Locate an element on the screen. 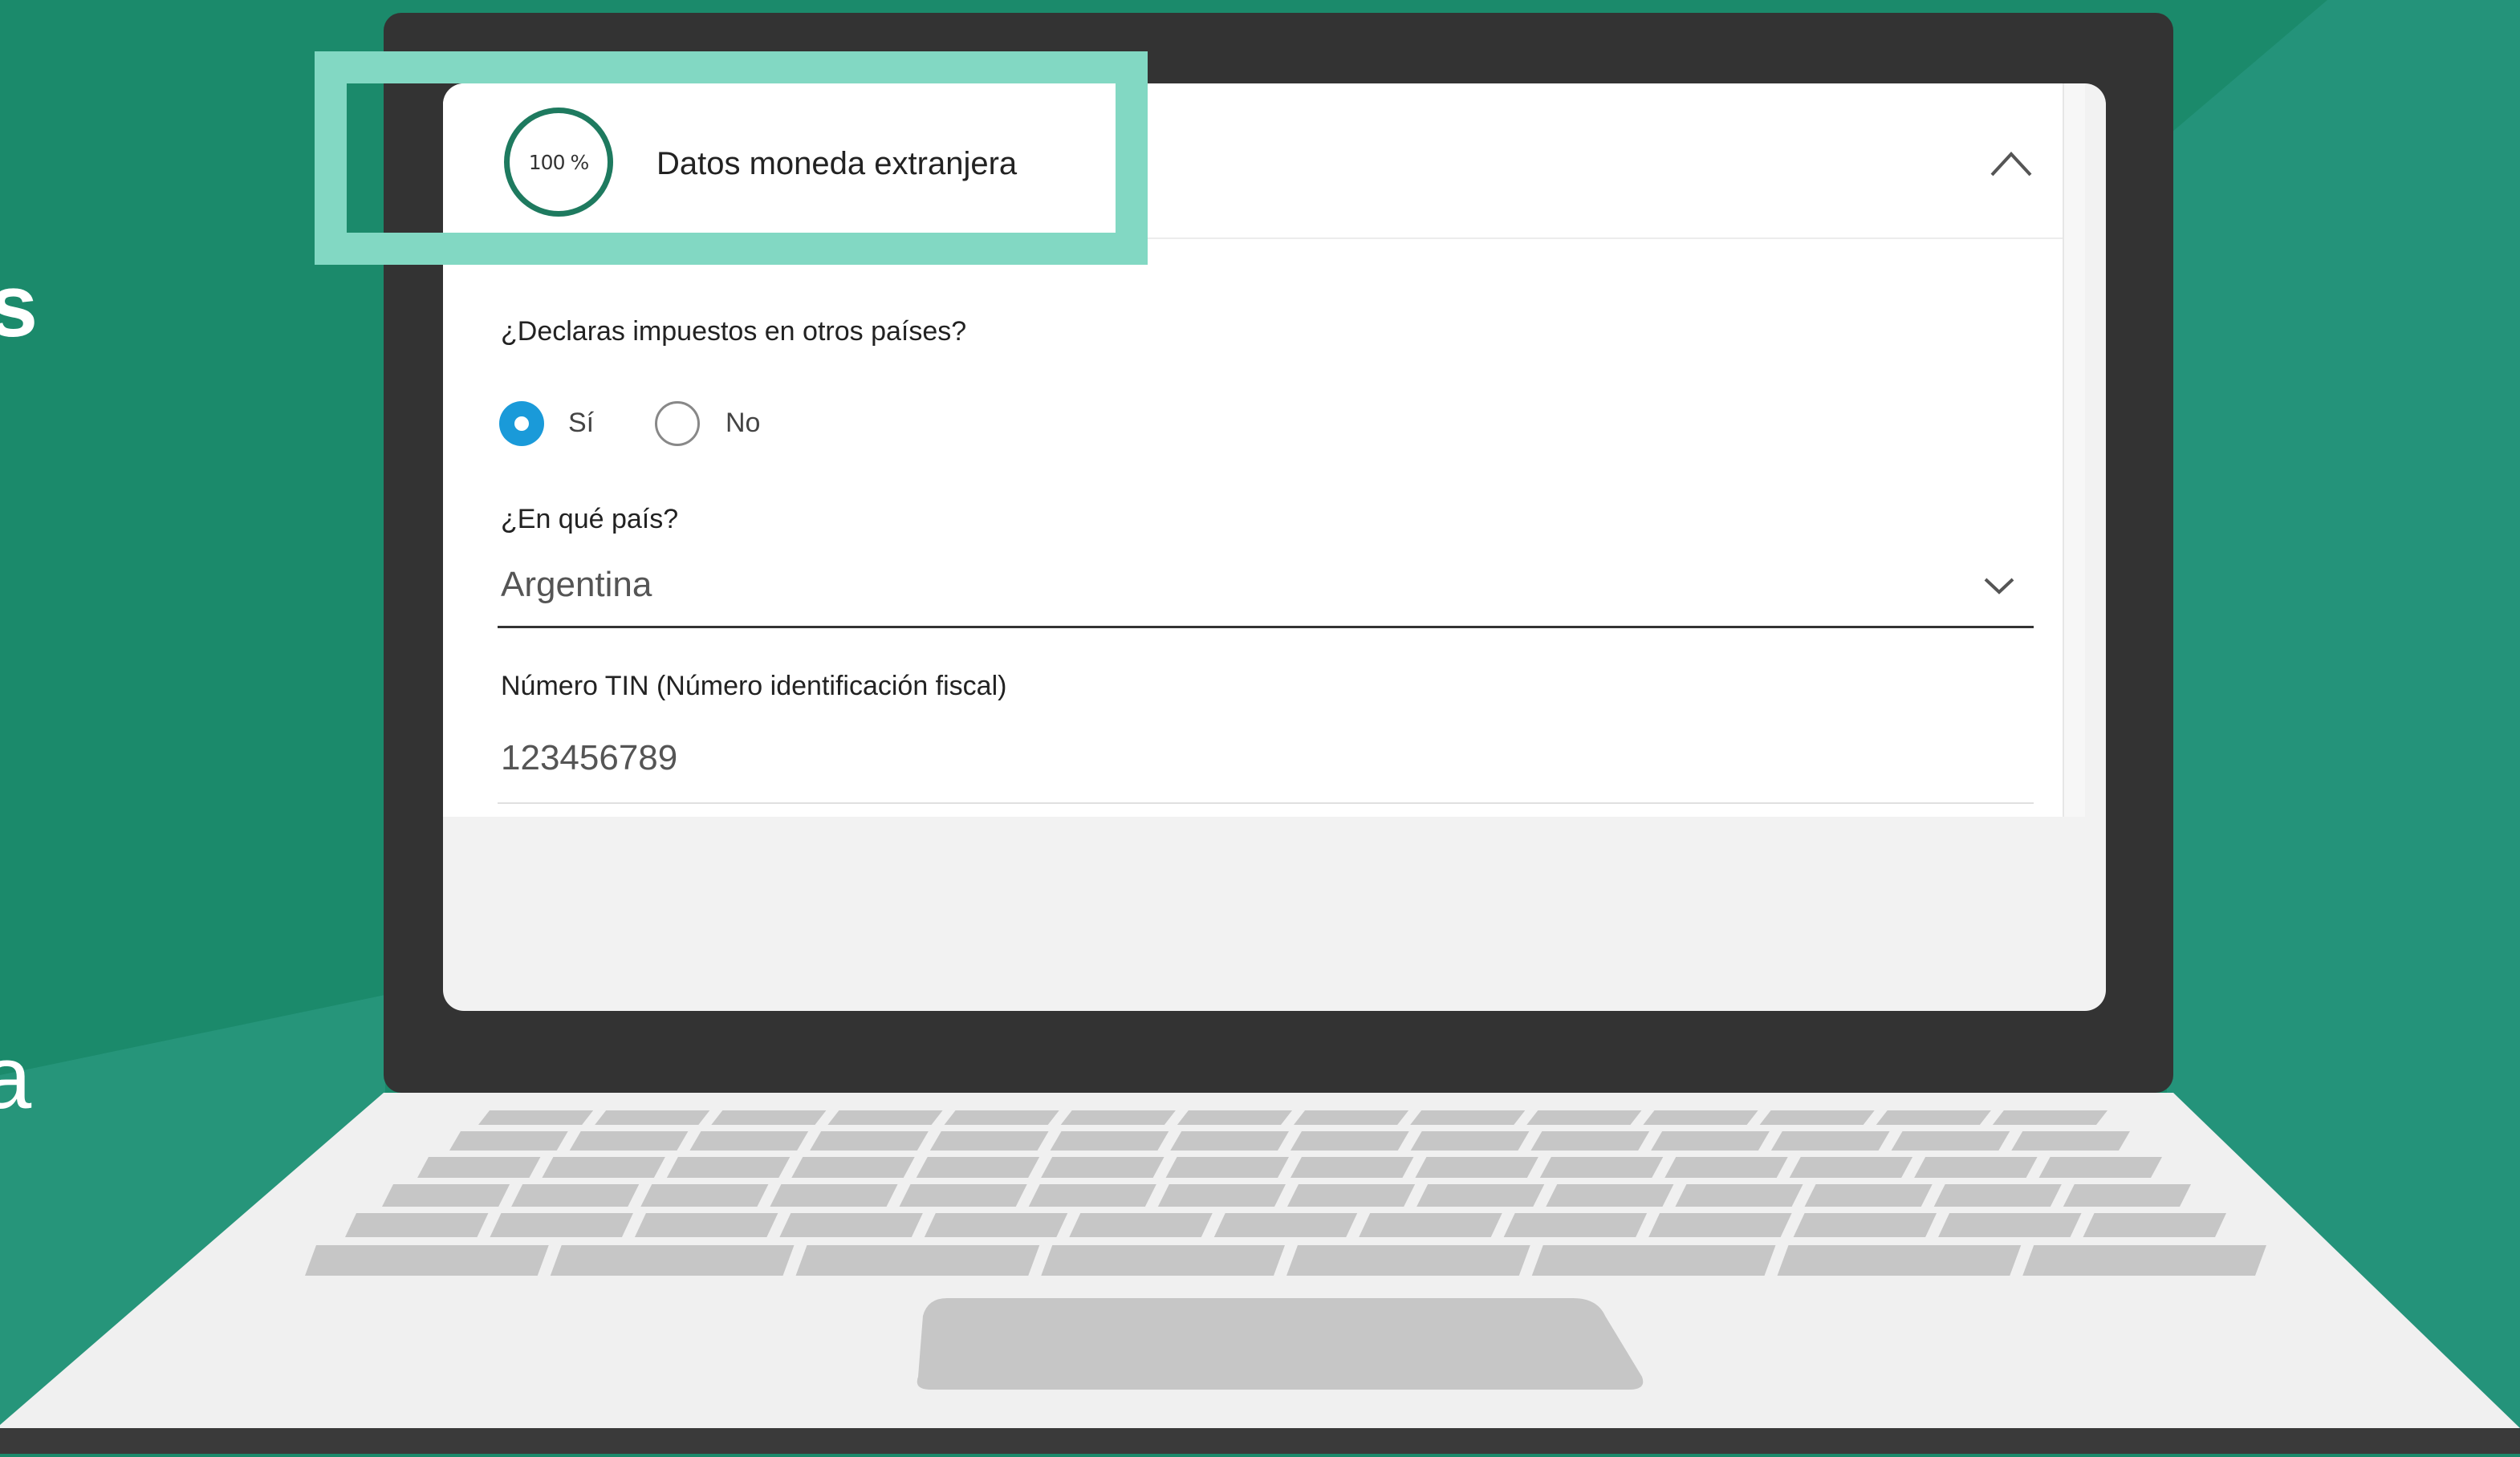 This screenshot has width=2520, height=1457. country-select-value: Argentina is located at coordinates (576, 584).